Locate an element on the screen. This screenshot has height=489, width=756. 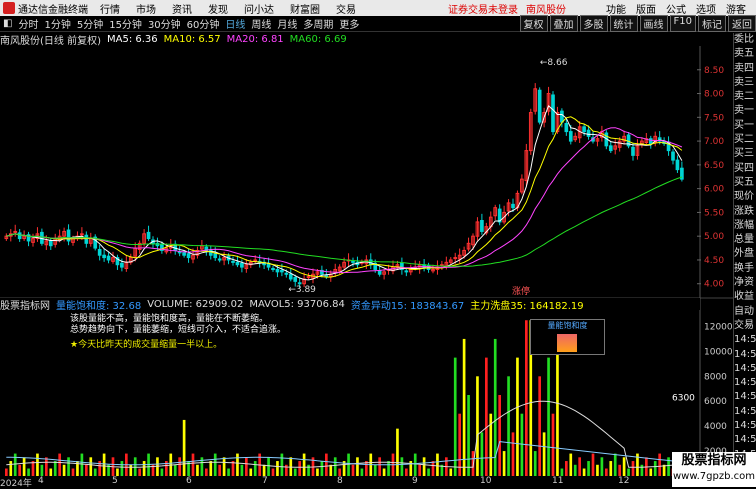
menu-item-market: 行情 is located at coordinates (110, 8).